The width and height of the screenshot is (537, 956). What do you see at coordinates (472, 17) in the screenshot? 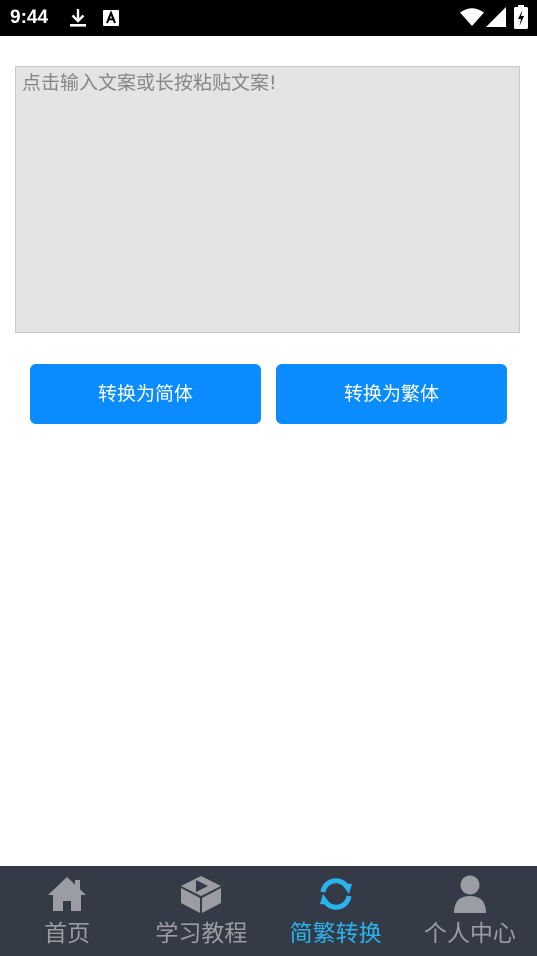
I see `wifi-icon` at bounding box center [472, 17].